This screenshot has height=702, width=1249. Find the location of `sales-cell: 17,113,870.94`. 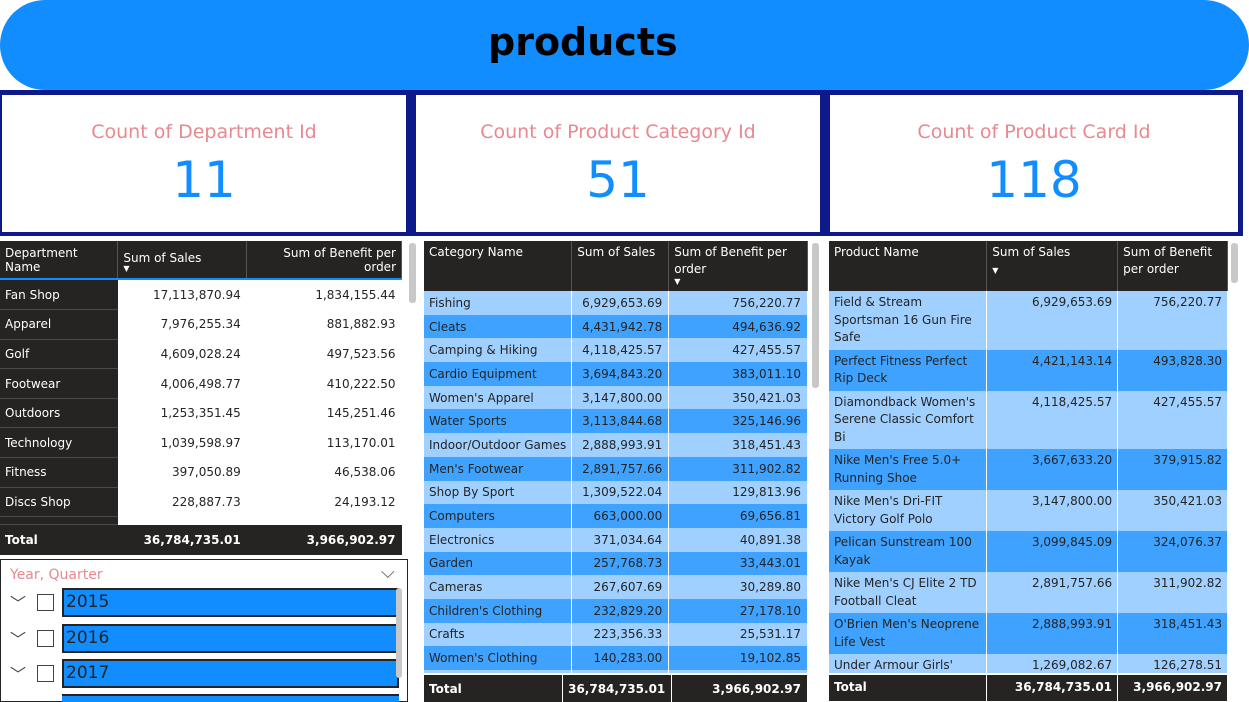

sales-cell: 17,113,870.94 is located at coordinates (182, 295).